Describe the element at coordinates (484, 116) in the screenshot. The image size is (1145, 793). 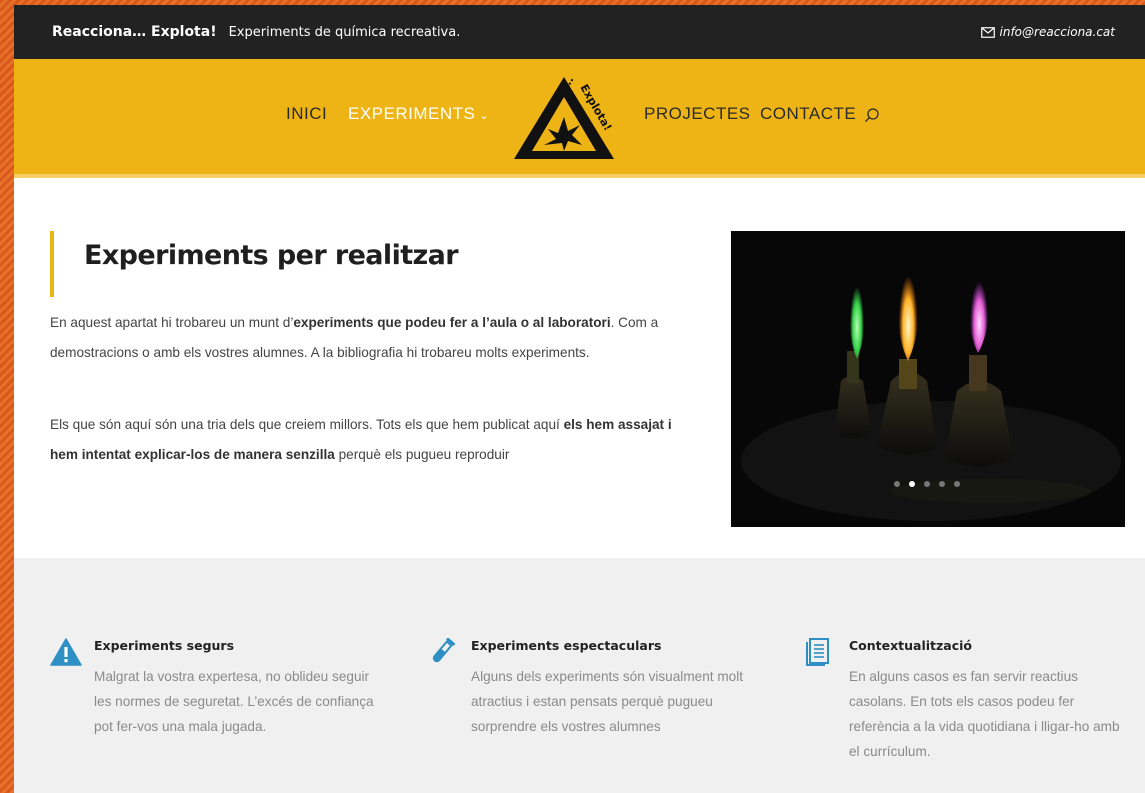
I see `chevron-down-icon: ⌄` at that location.